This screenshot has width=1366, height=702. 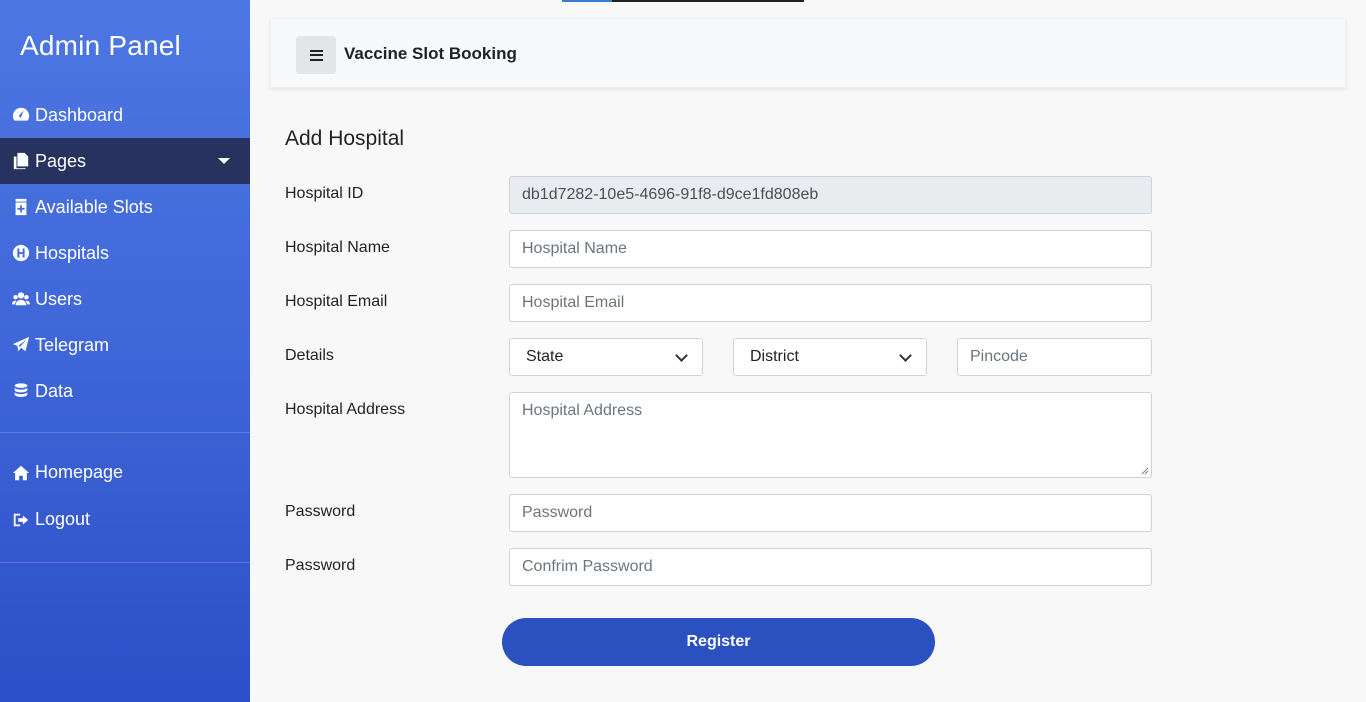 I want to click on database-icon, so click(x=21, y=391).